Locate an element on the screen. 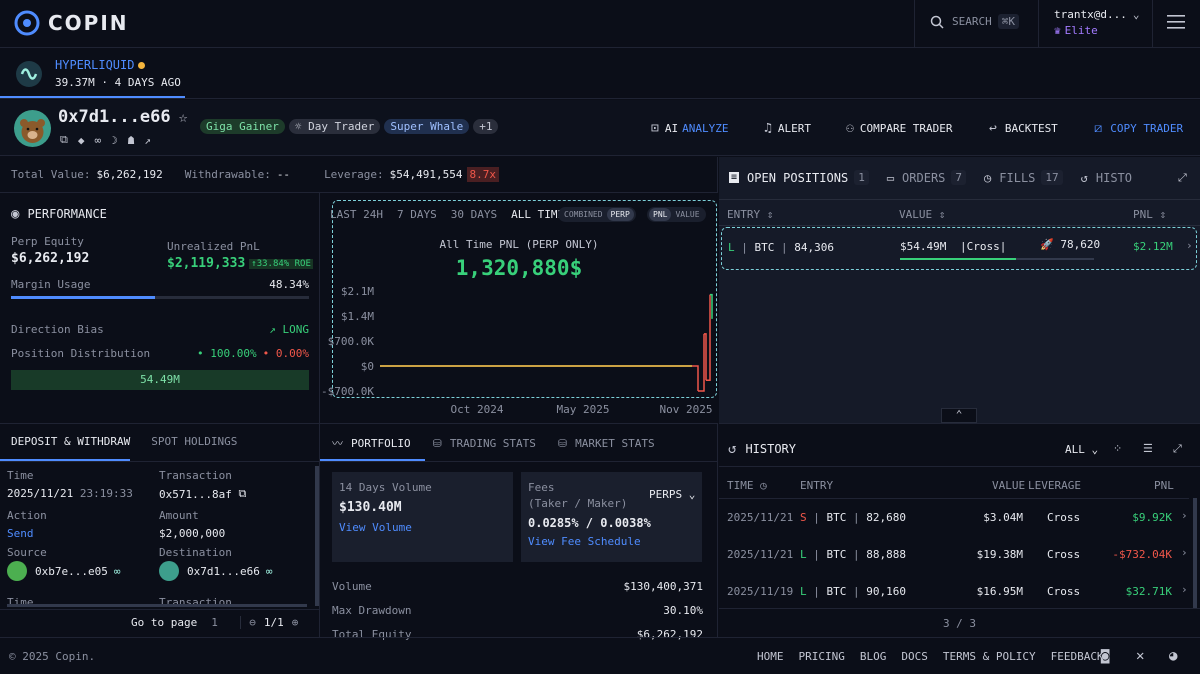 This screenshot has height=674, width=1200. avatar is located at coordinates (32, 128).